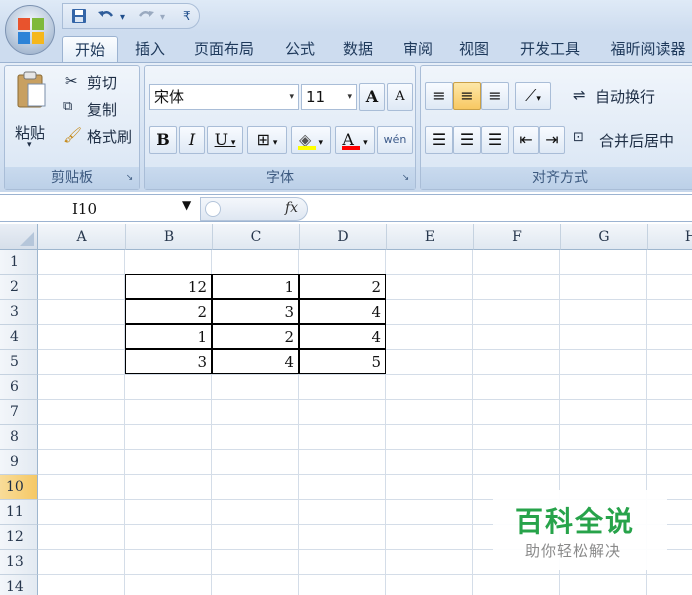 The width and height of the screenshot is (692, 595). I want to click on cell-d5: 5, so click(342, 361).